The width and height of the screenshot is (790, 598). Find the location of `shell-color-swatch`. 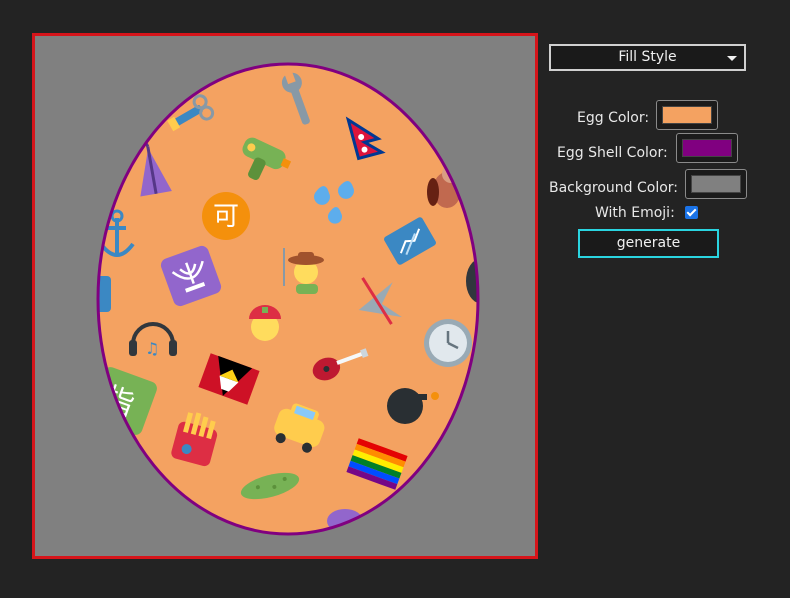

shell-color-swatch is located at coordinates (707, 148).